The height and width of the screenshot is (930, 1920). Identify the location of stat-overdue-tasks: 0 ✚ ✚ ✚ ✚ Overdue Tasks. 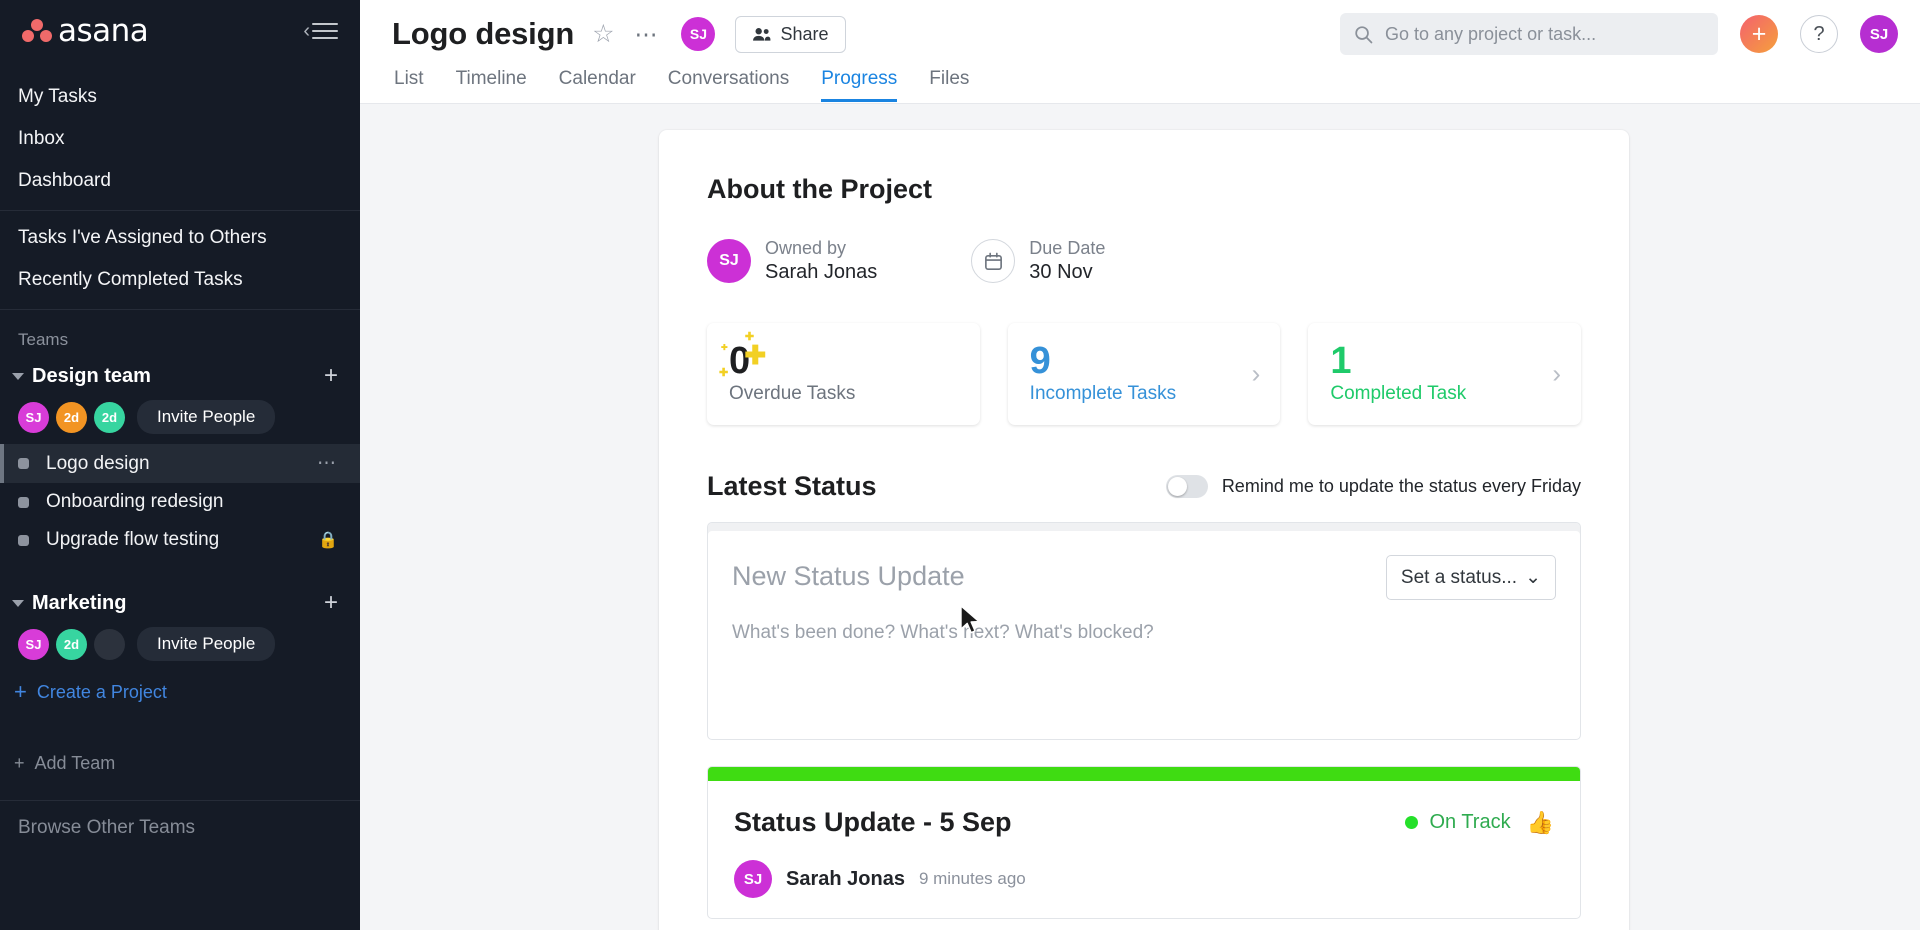
(843, 374).